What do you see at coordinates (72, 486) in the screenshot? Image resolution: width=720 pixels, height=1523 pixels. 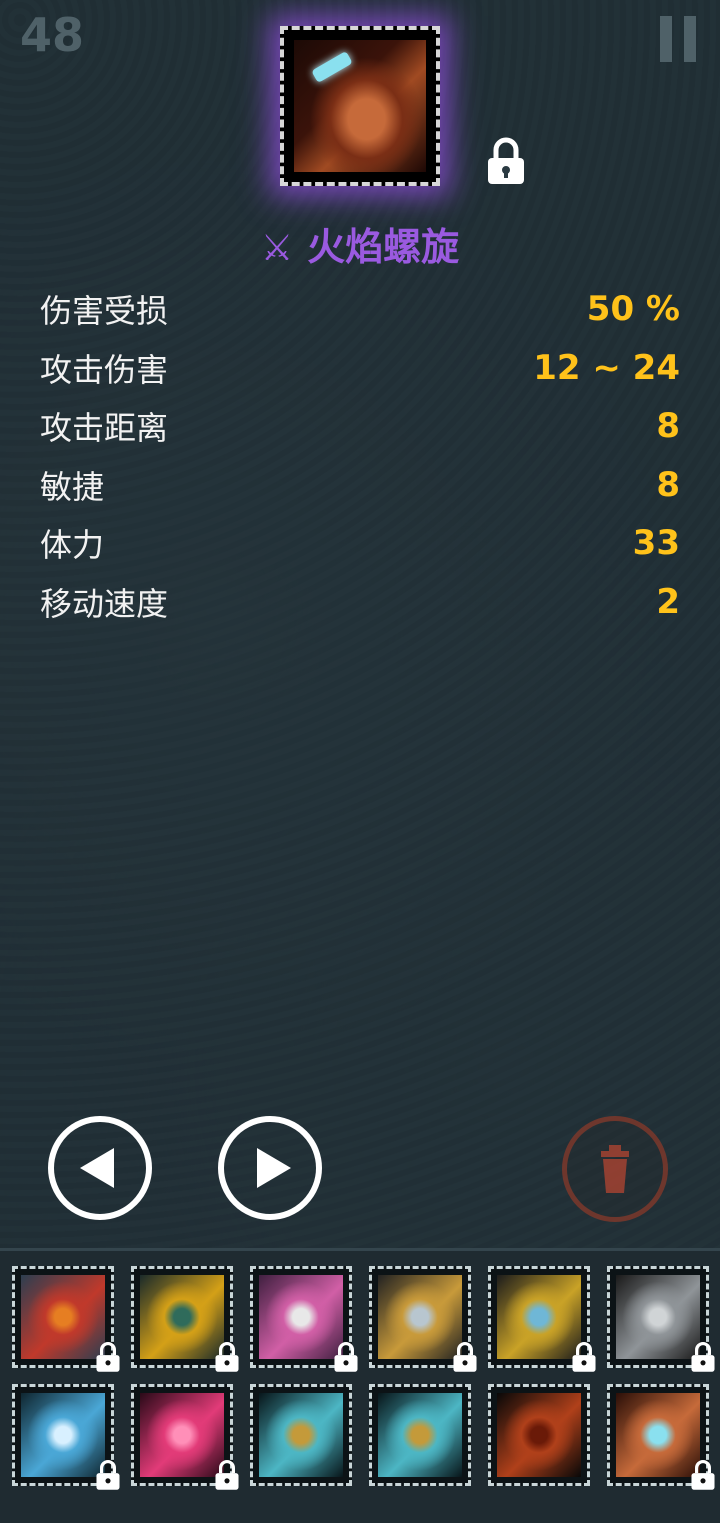 I see `stat-label: 敏捷` at bounding box center [72, 486].